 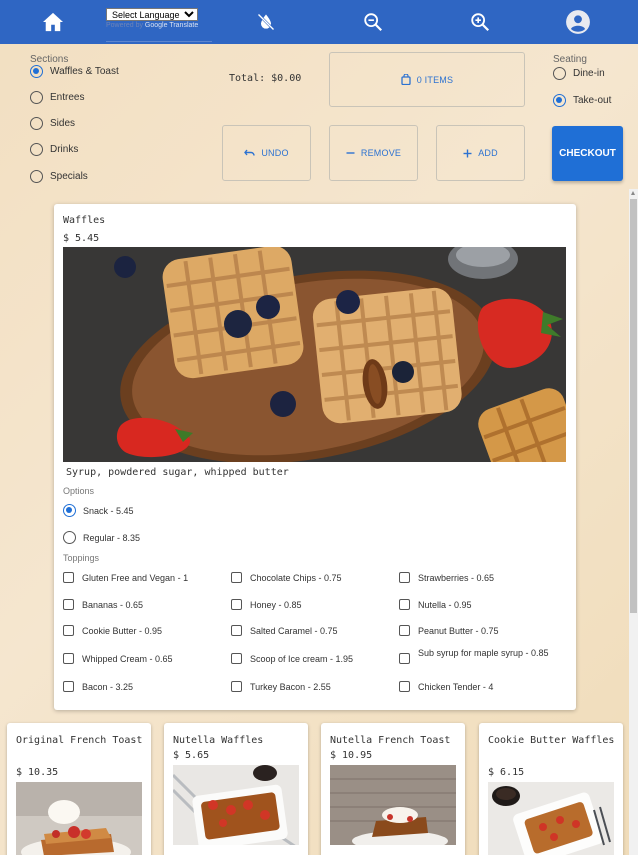 I want to click on topping-honey: Honey - 0.85, so click(x=266, y=605).